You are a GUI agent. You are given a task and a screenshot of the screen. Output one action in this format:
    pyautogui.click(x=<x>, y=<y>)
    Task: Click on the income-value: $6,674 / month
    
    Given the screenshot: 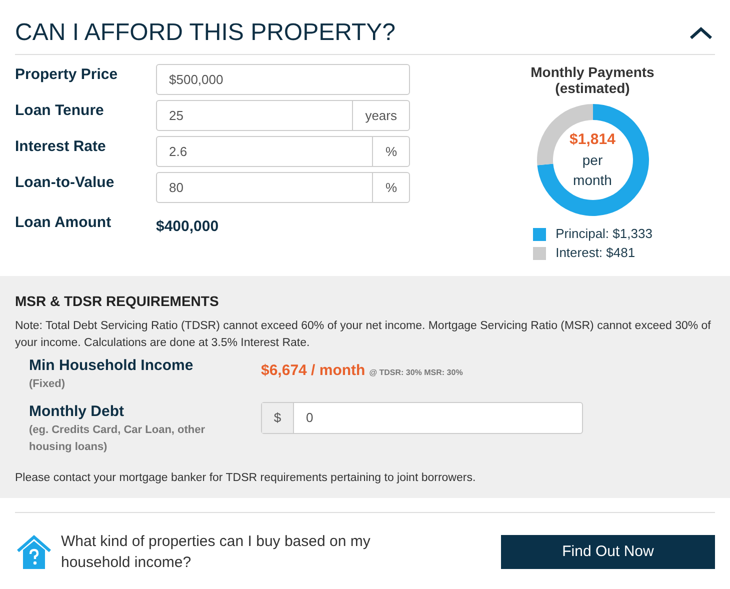 What is the action you would take?
    pyautogui.click(x=313, y=371)
    